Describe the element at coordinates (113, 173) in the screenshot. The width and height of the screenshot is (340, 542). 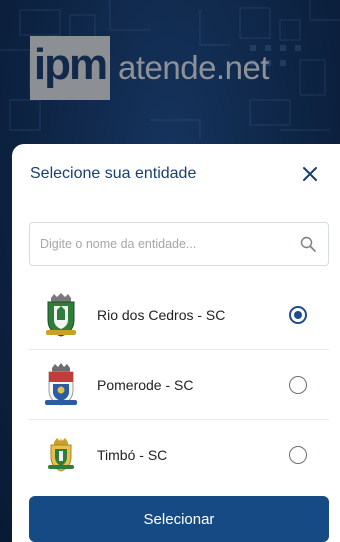
I see `dialog-title: Selecione sua entidade` at that location.